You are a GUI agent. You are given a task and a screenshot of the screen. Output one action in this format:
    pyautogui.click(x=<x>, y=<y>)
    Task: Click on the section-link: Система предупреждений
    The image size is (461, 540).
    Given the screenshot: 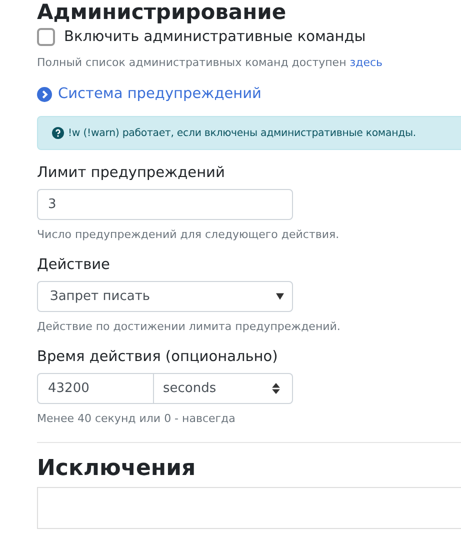 What is the action you would take?
    pyautogui.click(x=160, y=94)
    